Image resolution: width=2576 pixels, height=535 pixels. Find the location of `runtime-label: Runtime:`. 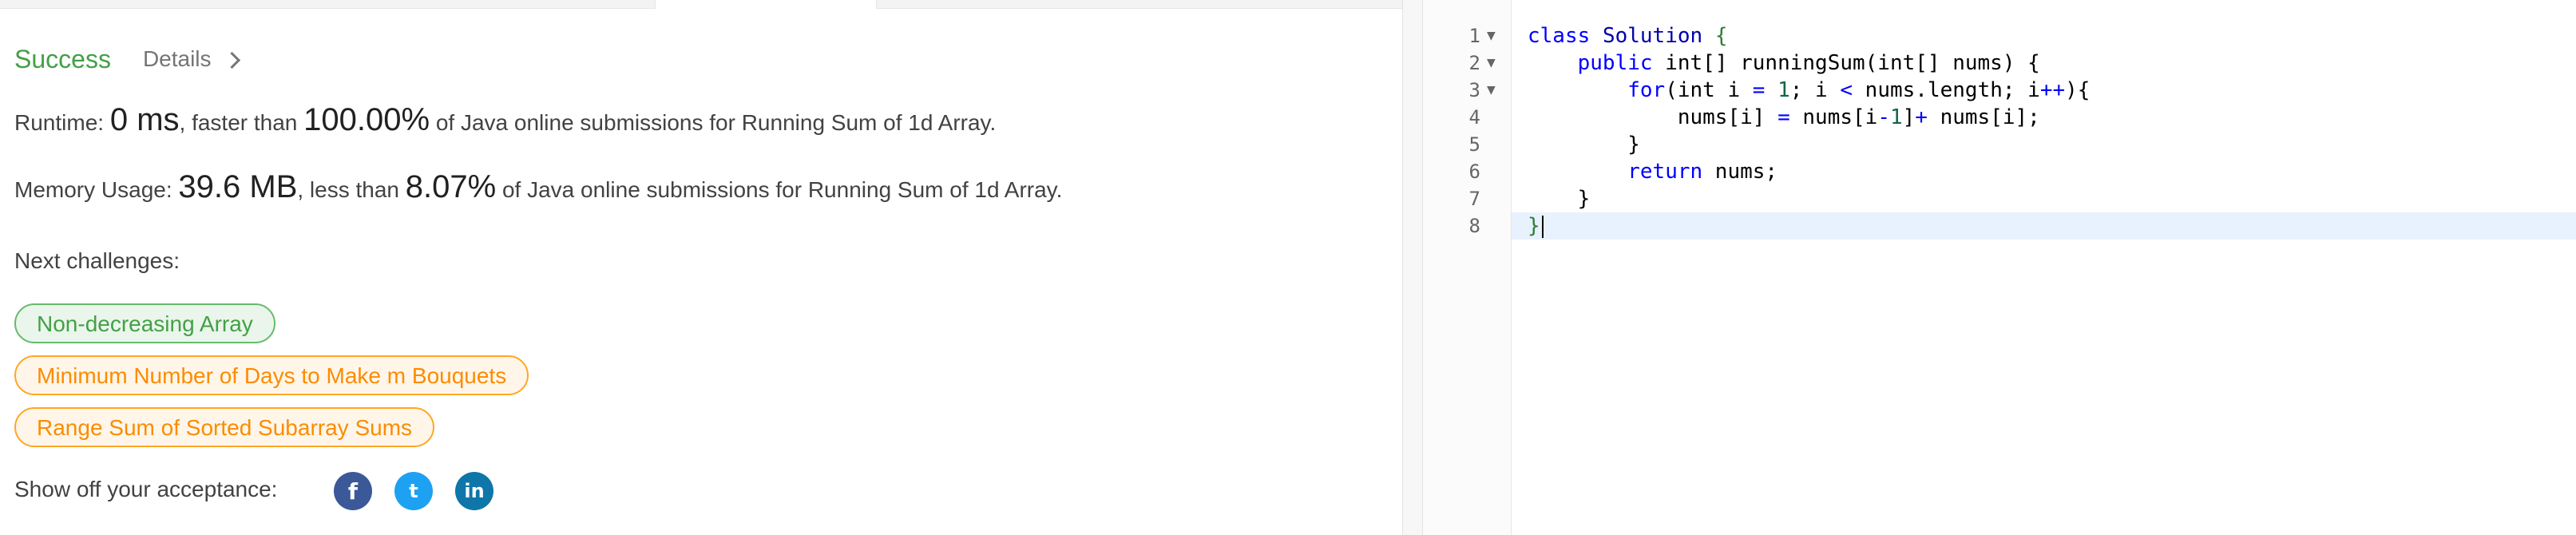

runtime-label: Runtime: is located at coordinates (62, 122).